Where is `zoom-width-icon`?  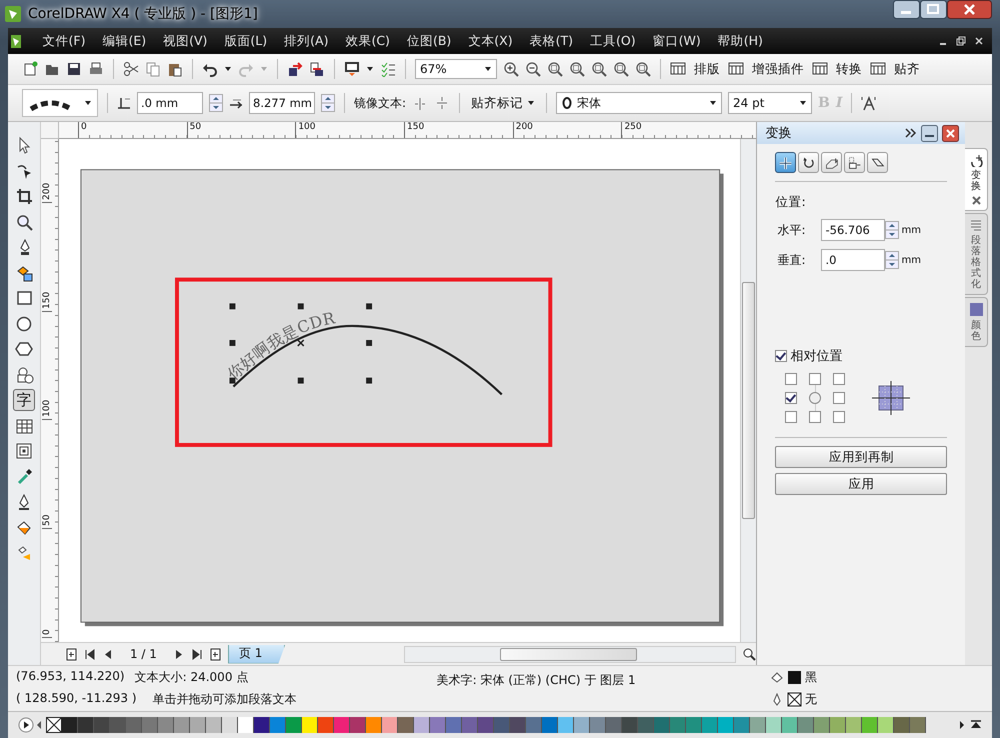 zoom-width-icon is located at coordinates (621, 69).